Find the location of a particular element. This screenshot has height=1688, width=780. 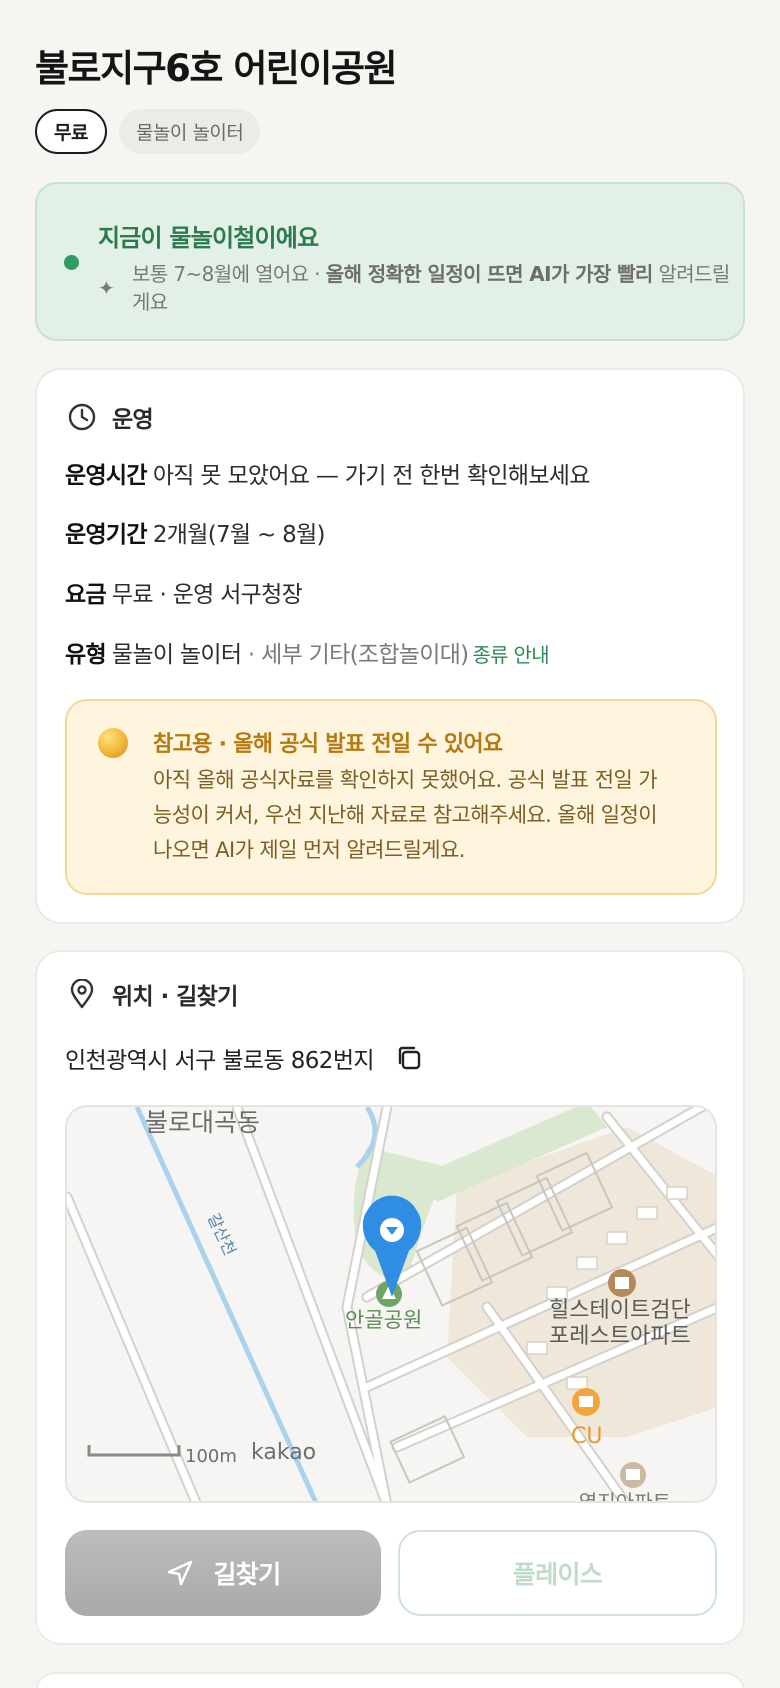

notice-title: 참고용 · 올해 공식 발표 전일 수 있어요 is located at coordinates (328, 744).